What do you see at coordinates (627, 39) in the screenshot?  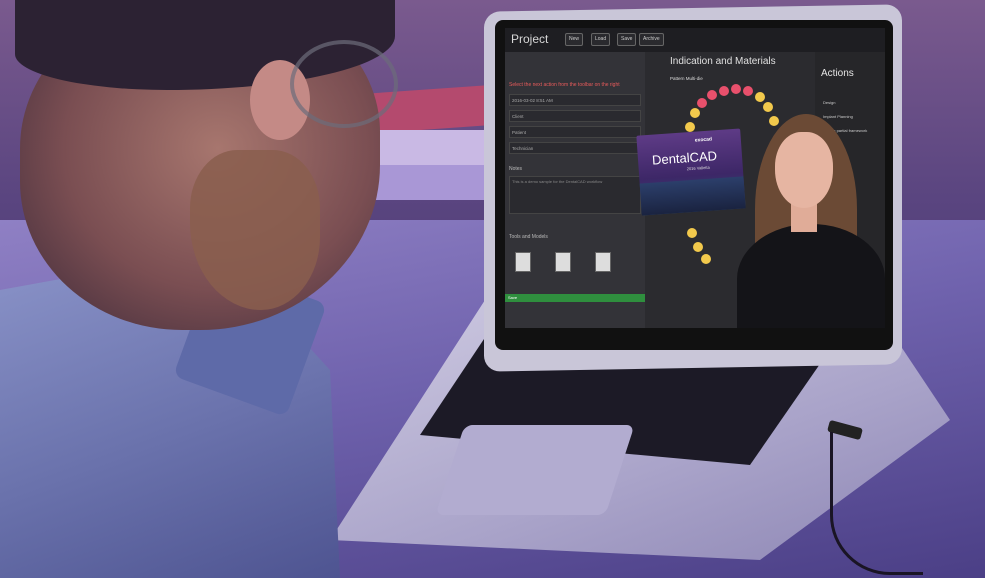 I see `save-button: Save` at bounding box center [627, 39].